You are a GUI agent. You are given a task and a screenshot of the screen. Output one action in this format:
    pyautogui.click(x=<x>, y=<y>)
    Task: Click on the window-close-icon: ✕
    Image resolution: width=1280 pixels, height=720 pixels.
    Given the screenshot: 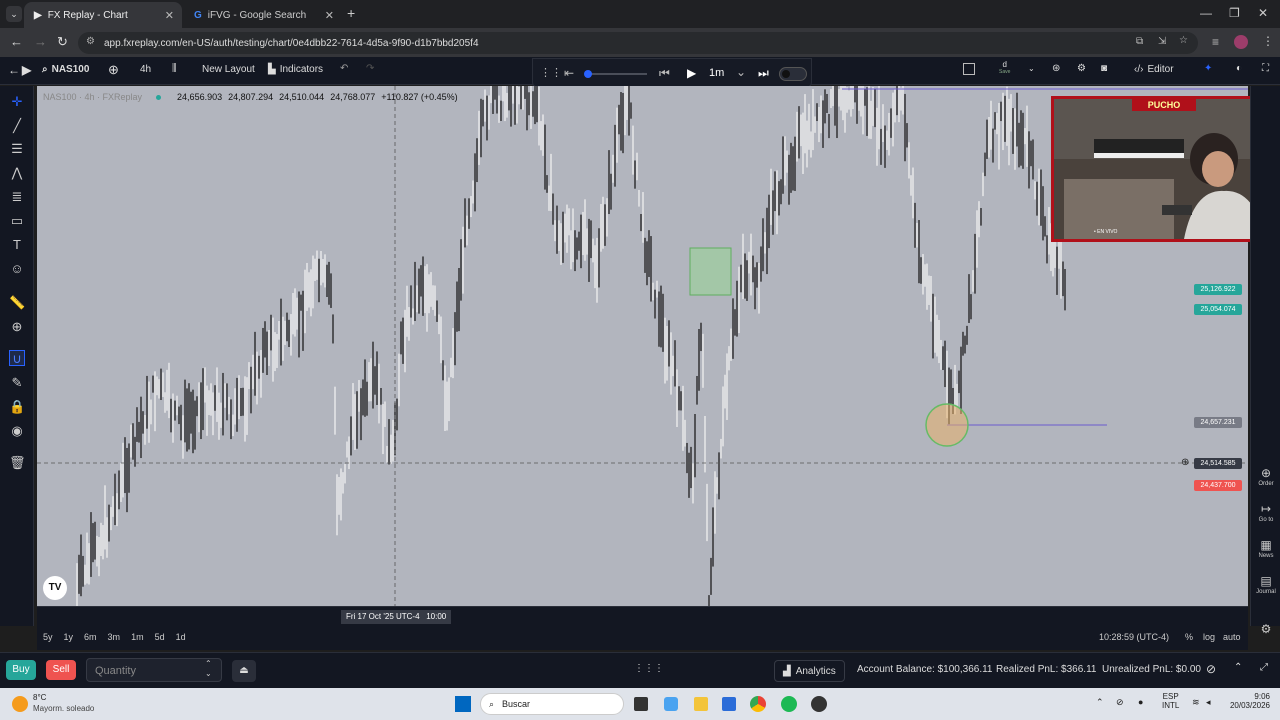 What is the action you would take?
    pyautogui.click(x=1263, y=13)
    